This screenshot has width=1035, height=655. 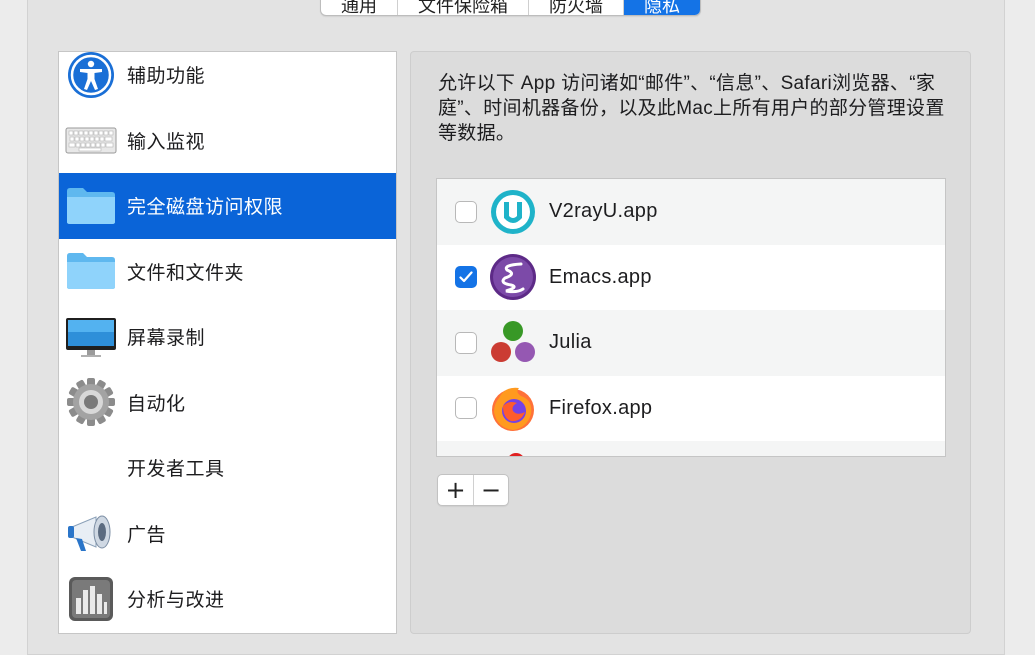 I want to click on sidebar-item-label: 辅助功能, so click(x=166, y=77).